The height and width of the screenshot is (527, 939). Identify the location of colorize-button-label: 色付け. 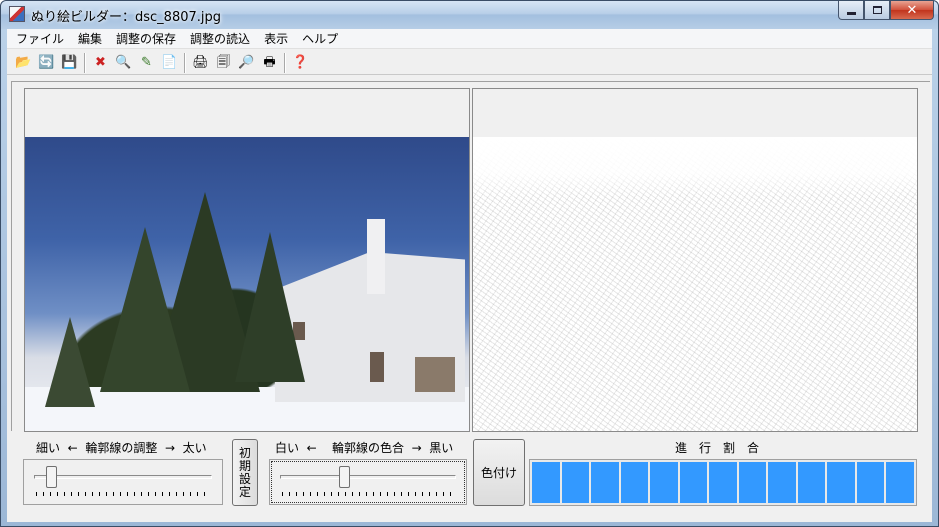
(498, 473).